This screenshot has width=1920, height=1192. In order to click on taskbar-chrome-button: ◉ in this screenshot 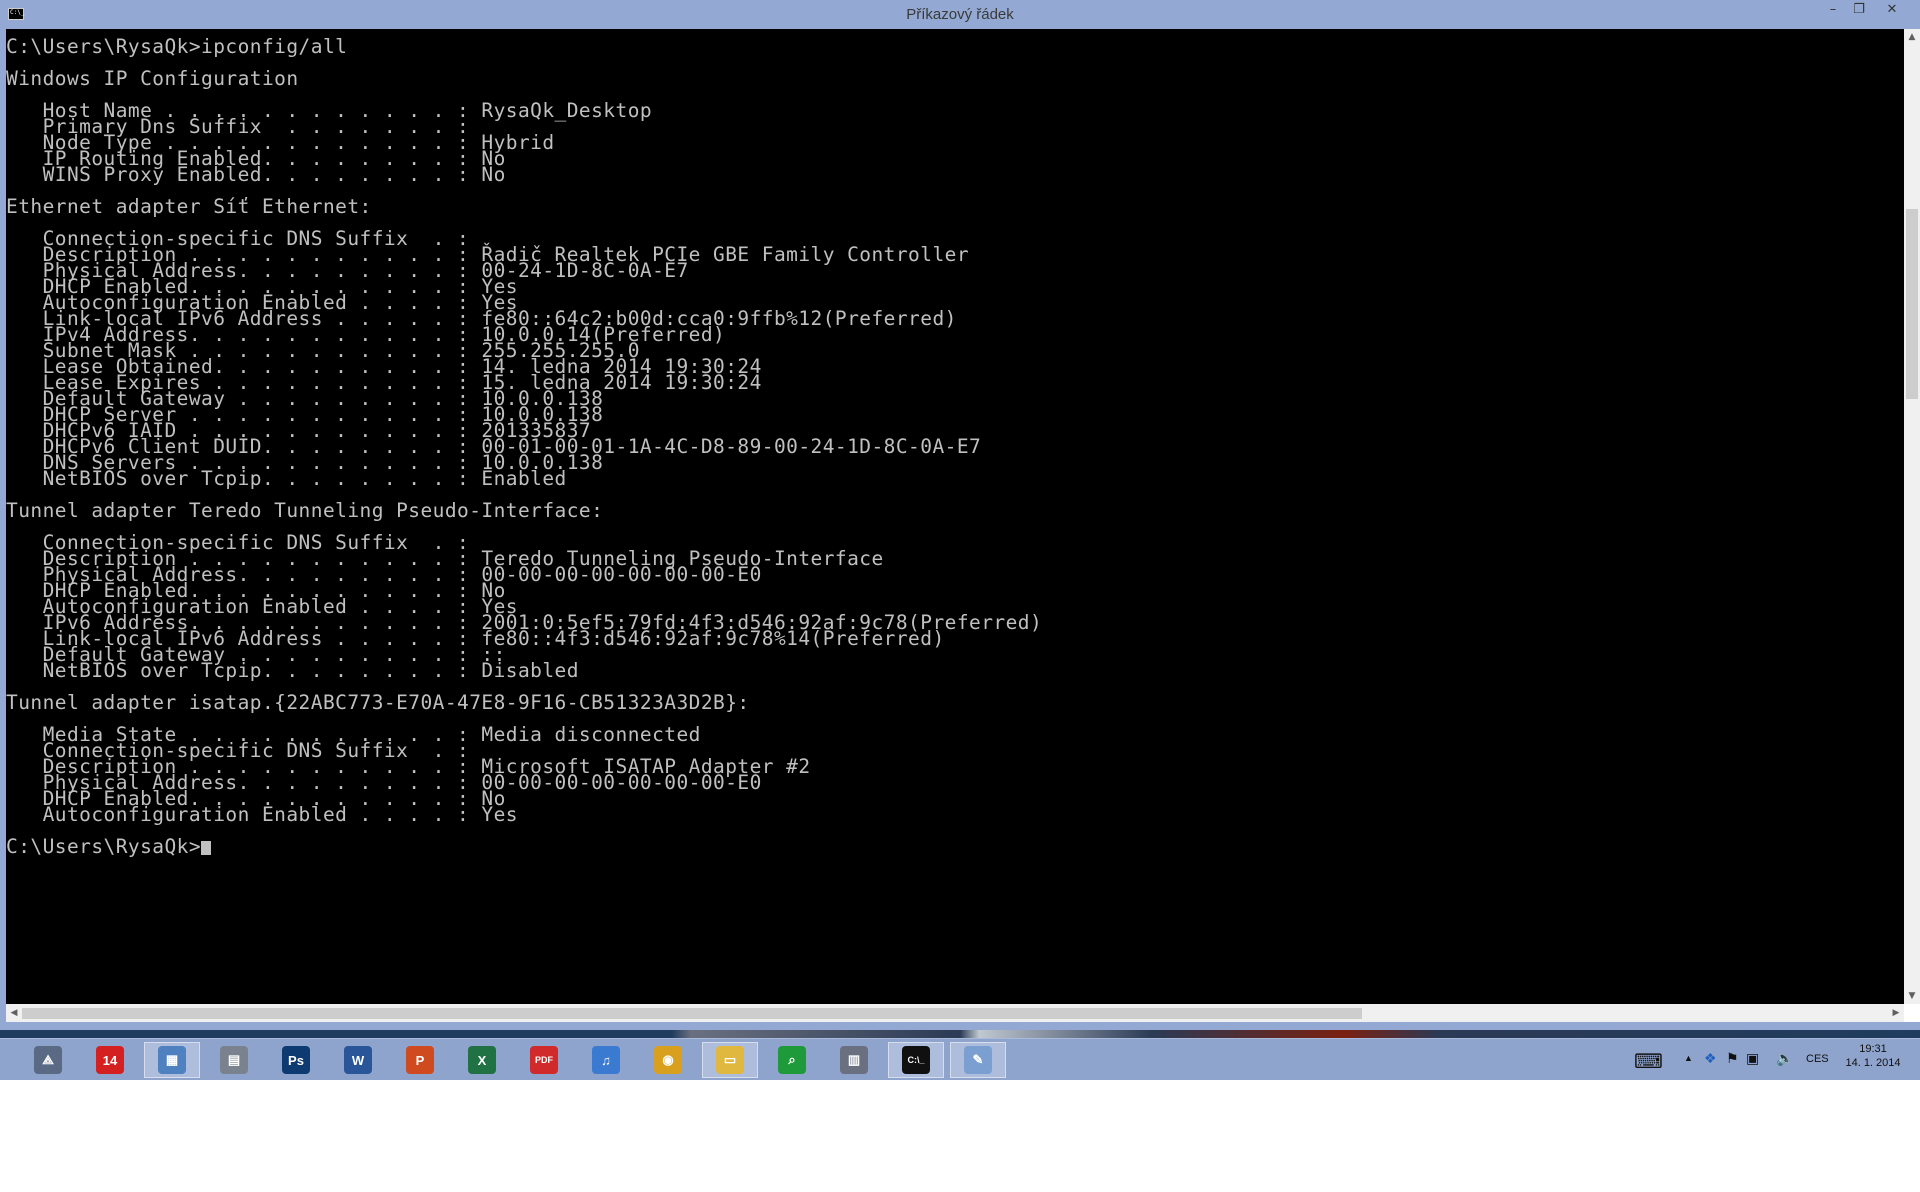, I will do `click(668, 1060)`.